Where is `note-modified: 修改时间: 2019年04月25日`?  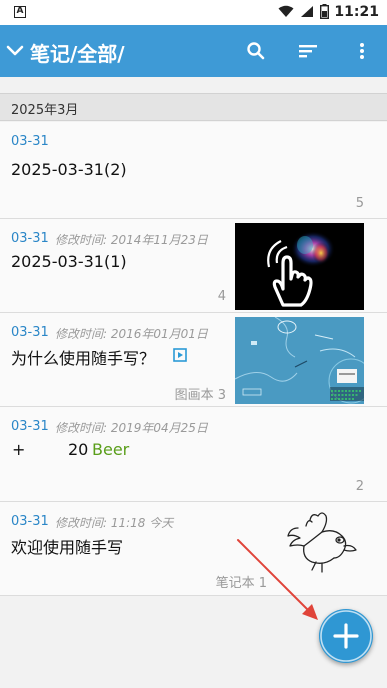
note-modified: 修改时间: 2019年04月25日 is located at coordinates (131, 428).